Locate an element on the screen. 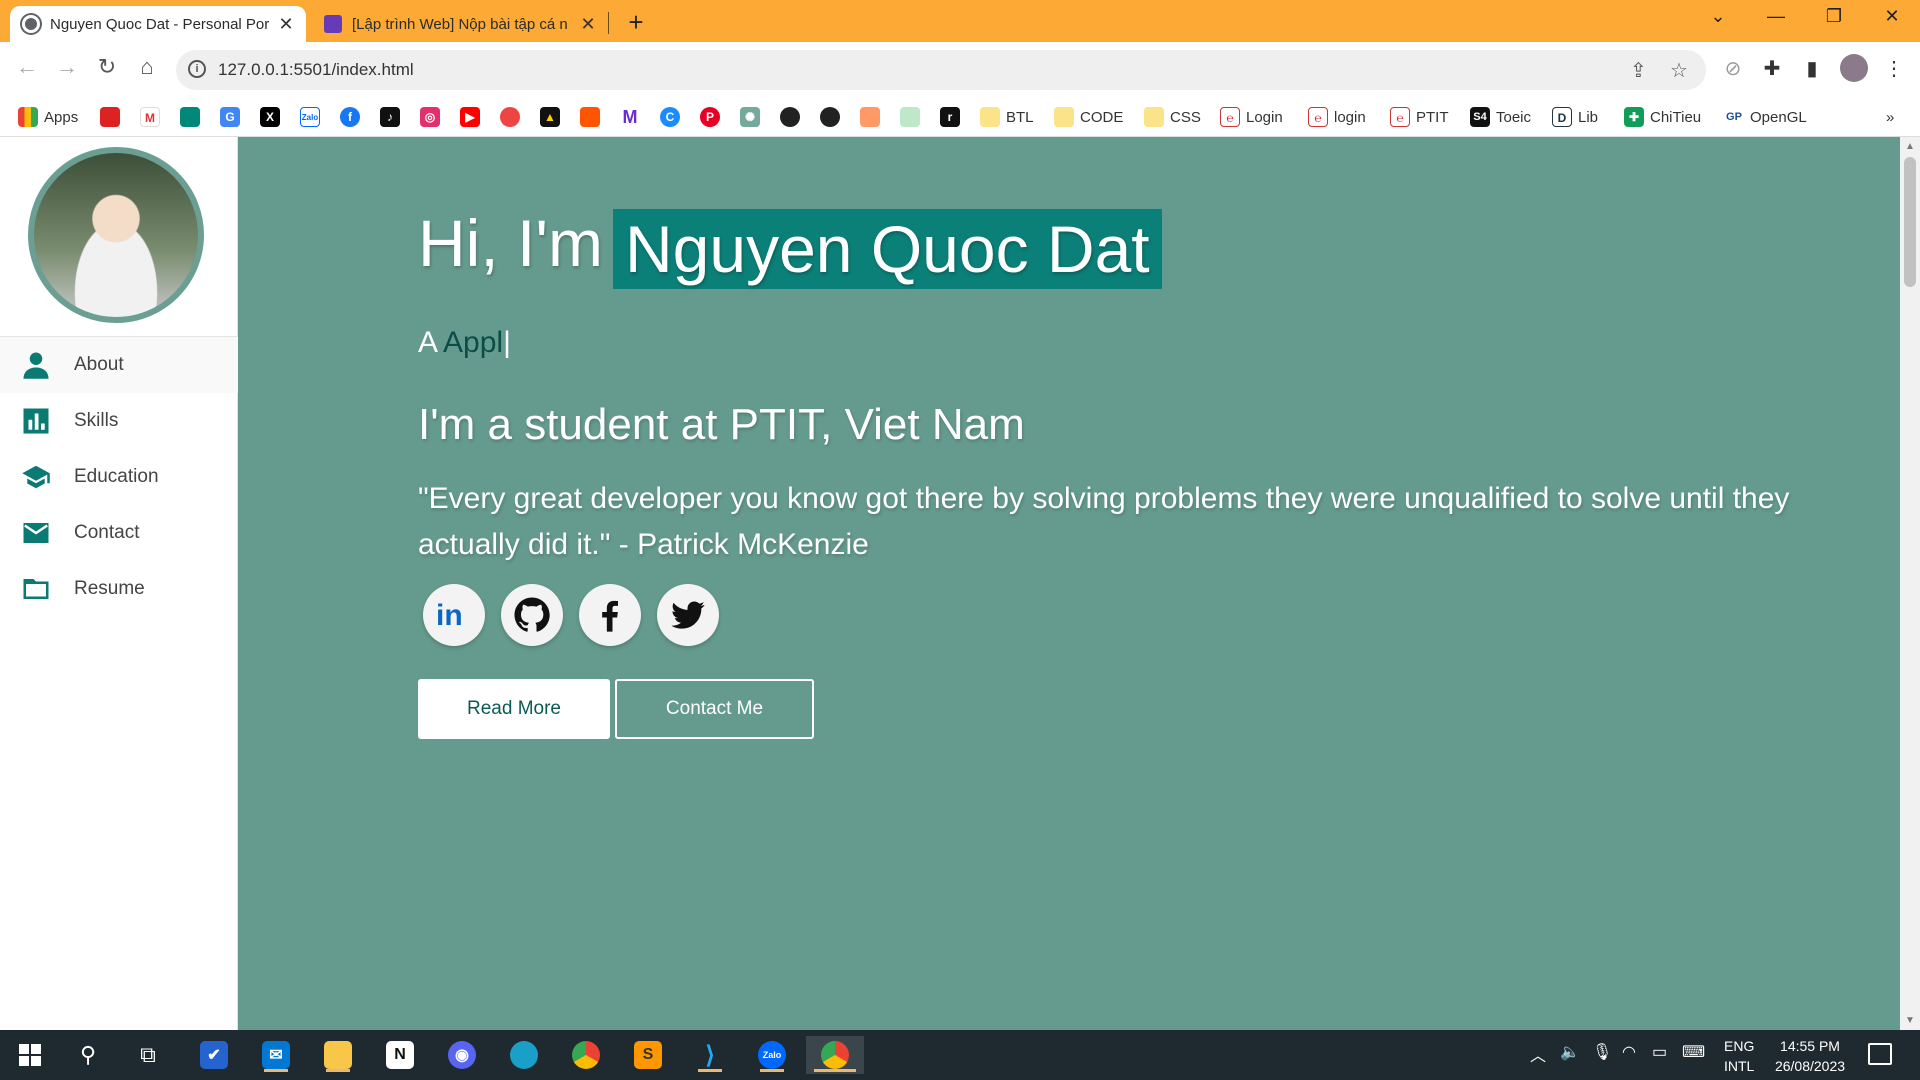 The image size is (1920, 1080). bookmark-facebook: f is located at coordinates (353, 117).